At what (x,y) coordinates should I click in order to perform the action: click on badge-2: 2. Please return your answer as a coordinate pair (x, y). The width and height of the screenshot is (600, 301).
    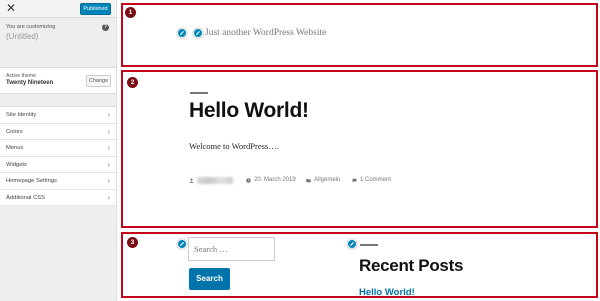
    Looking at the image, I should click on (132, 82).